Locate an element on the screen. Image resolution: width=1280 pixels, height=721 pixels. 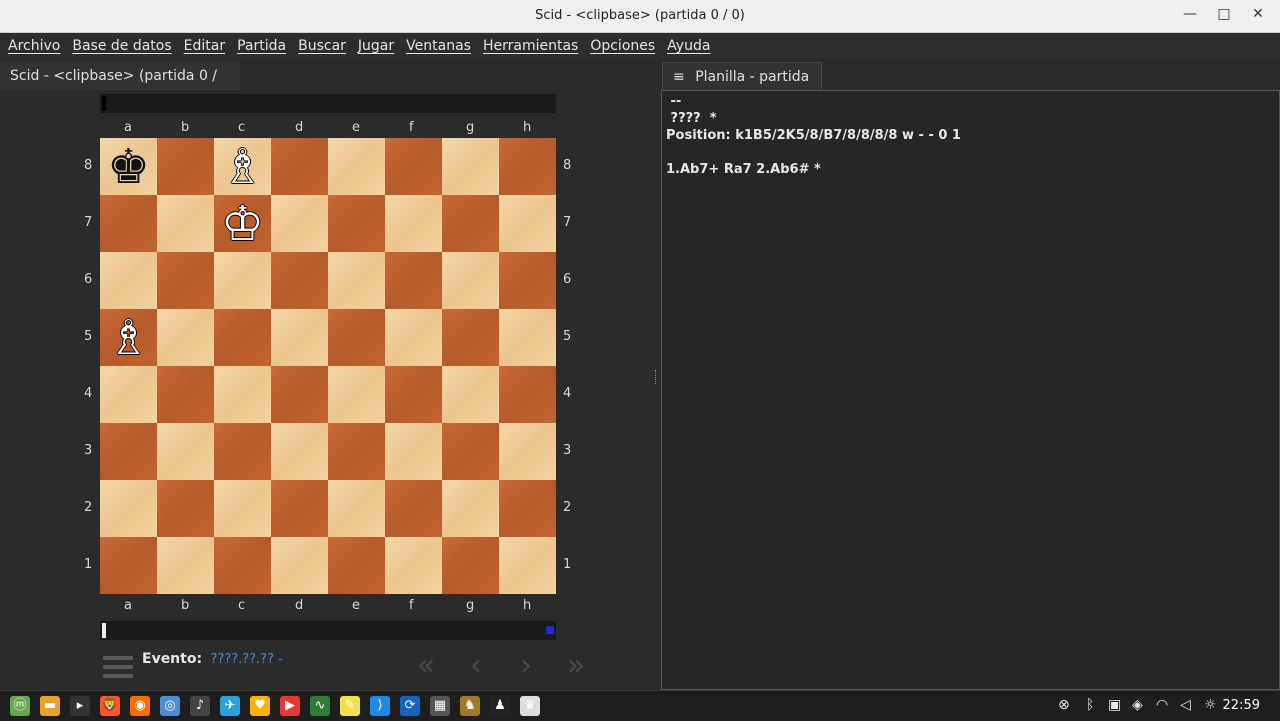
prev-icon: ‹ is located at coordinates (476, 665).